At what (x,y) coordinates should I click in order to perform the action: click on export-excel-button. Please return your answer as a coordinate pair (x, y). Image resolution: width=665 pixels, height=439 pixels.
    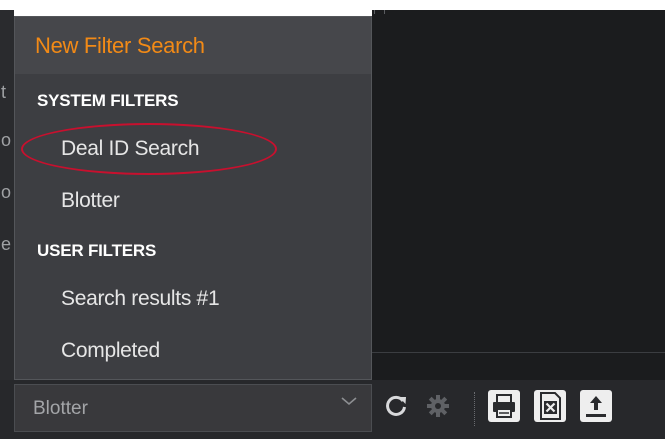
    Looking at the image, I should click on (550, 408).